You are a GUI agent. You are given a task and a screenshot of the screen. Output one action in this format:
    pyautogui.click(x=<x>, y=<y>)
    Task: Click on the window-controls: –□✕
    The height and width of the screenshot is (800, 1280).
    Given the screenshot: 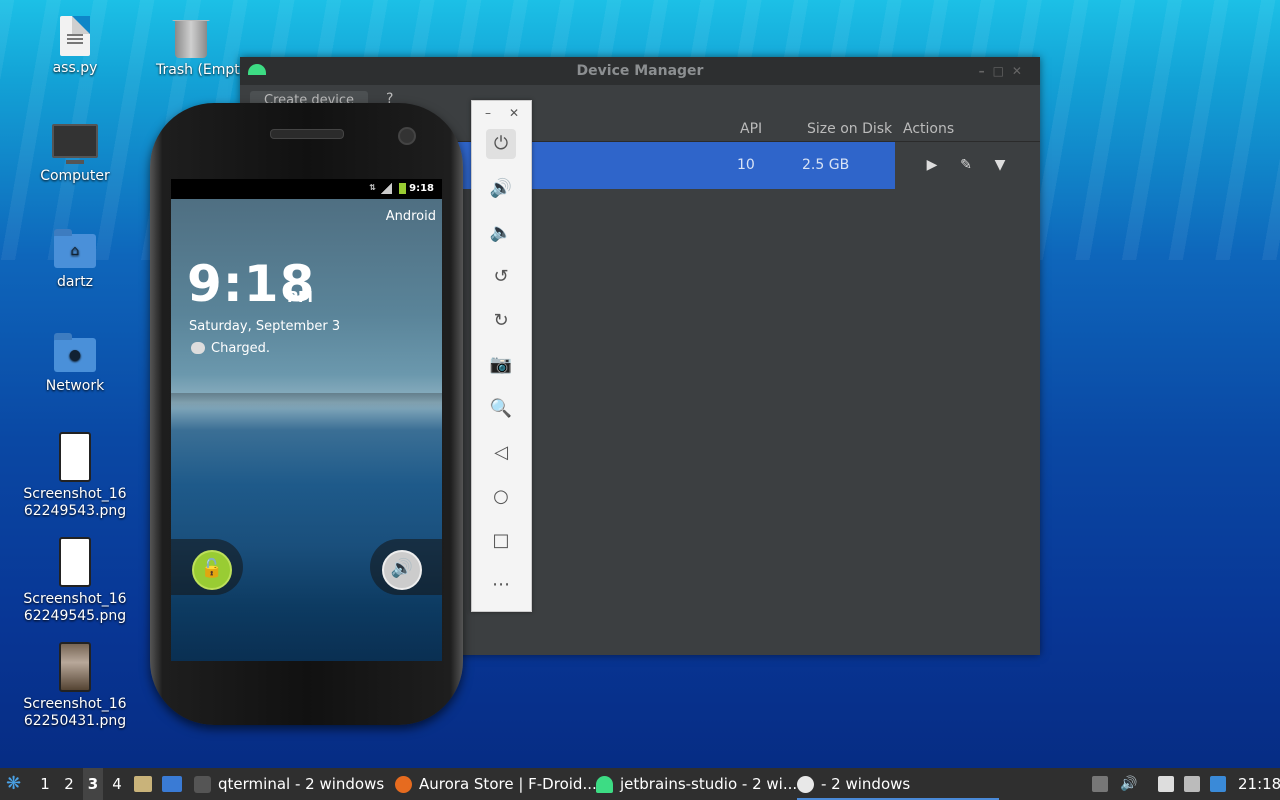 What is the action you would take?
    pyautogui.click(x=1004, y=71)
    